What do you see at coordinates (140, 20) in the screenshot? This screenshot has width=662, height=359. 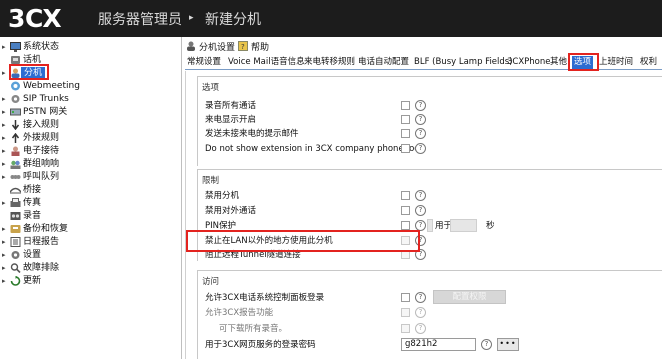 I see `header-title: 服务器管理员` at bounding box center [140, 20].